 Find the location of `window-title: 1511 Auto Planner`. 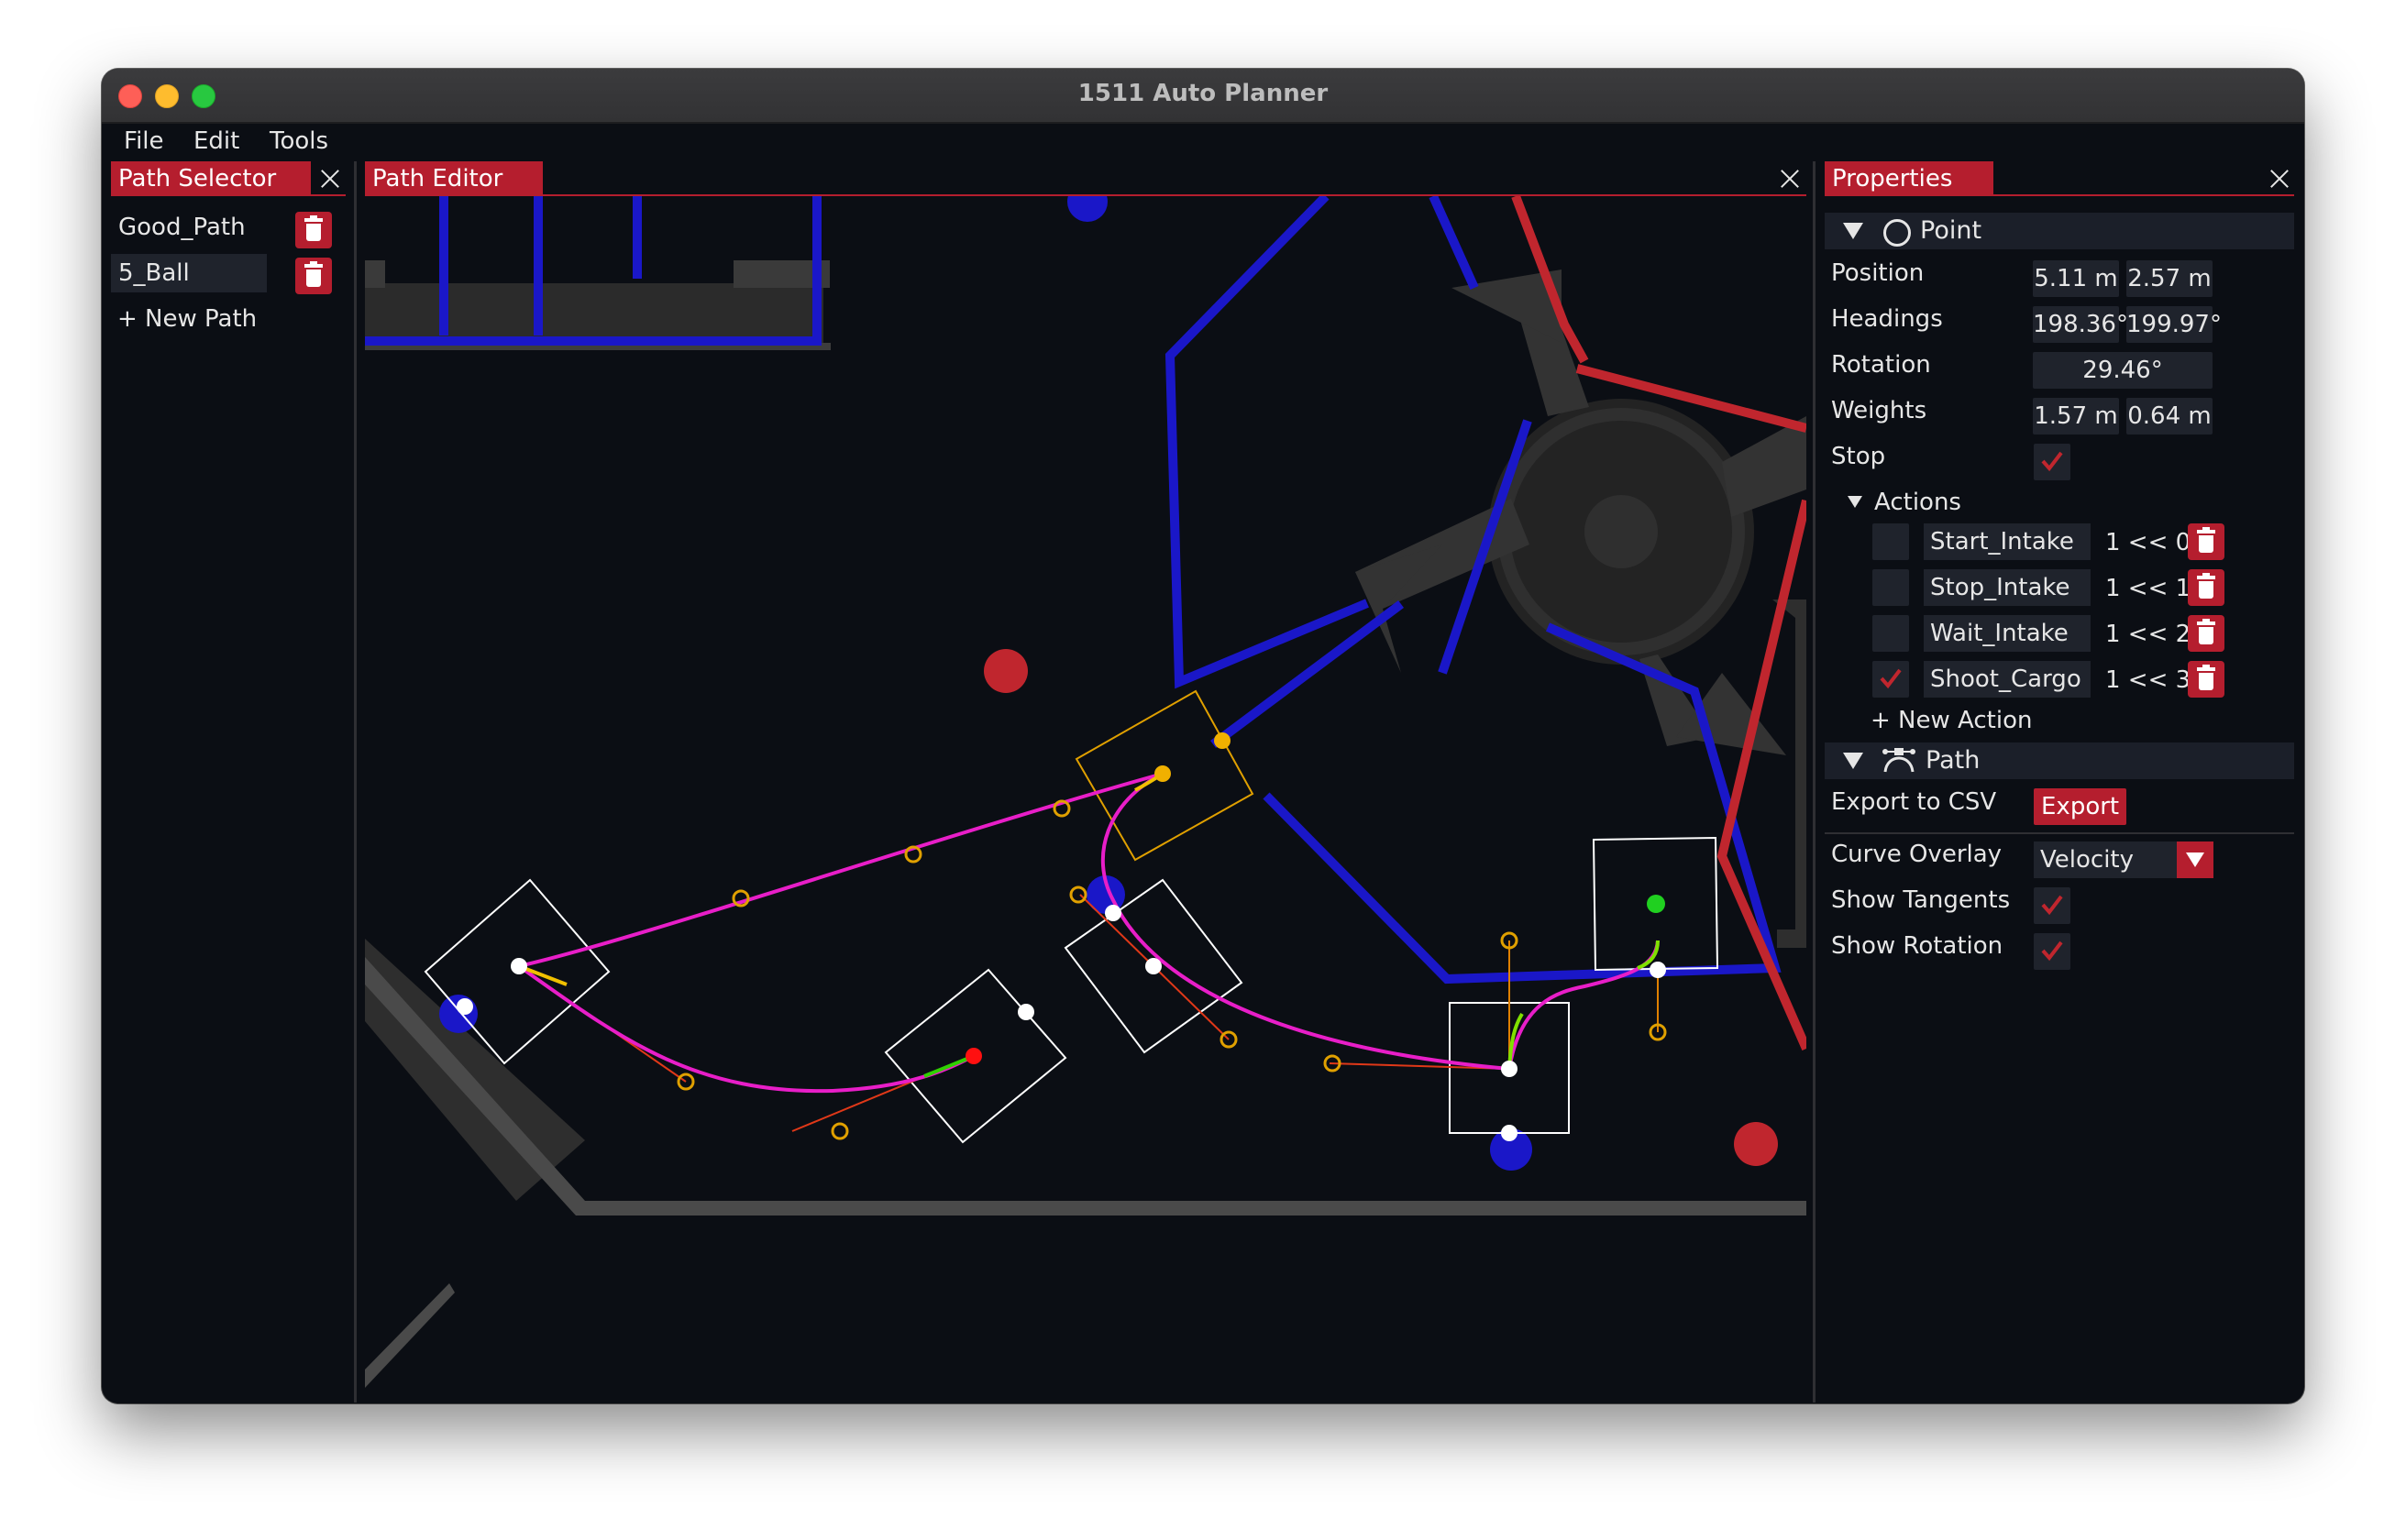

window-title: 1511 Auto Planner is located at coordinates (1203, 93).